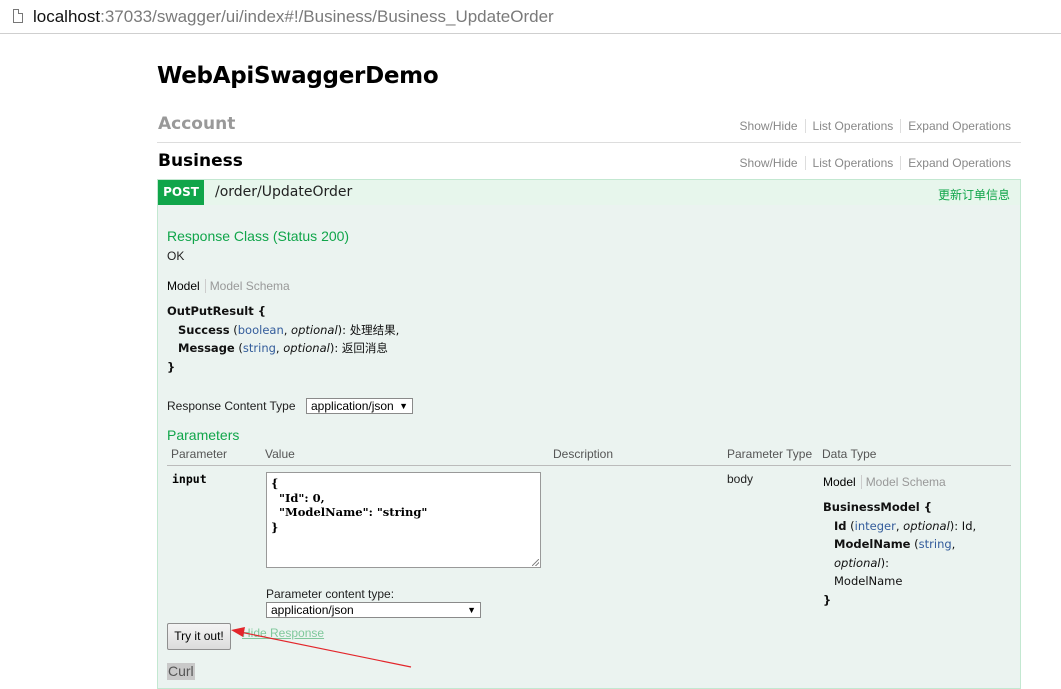 The width and height of the screenshot is (1061, 689). Describe the element at coordinates (203, 435) in the screenshot. I see `parameters-title: Parameters` at that location.